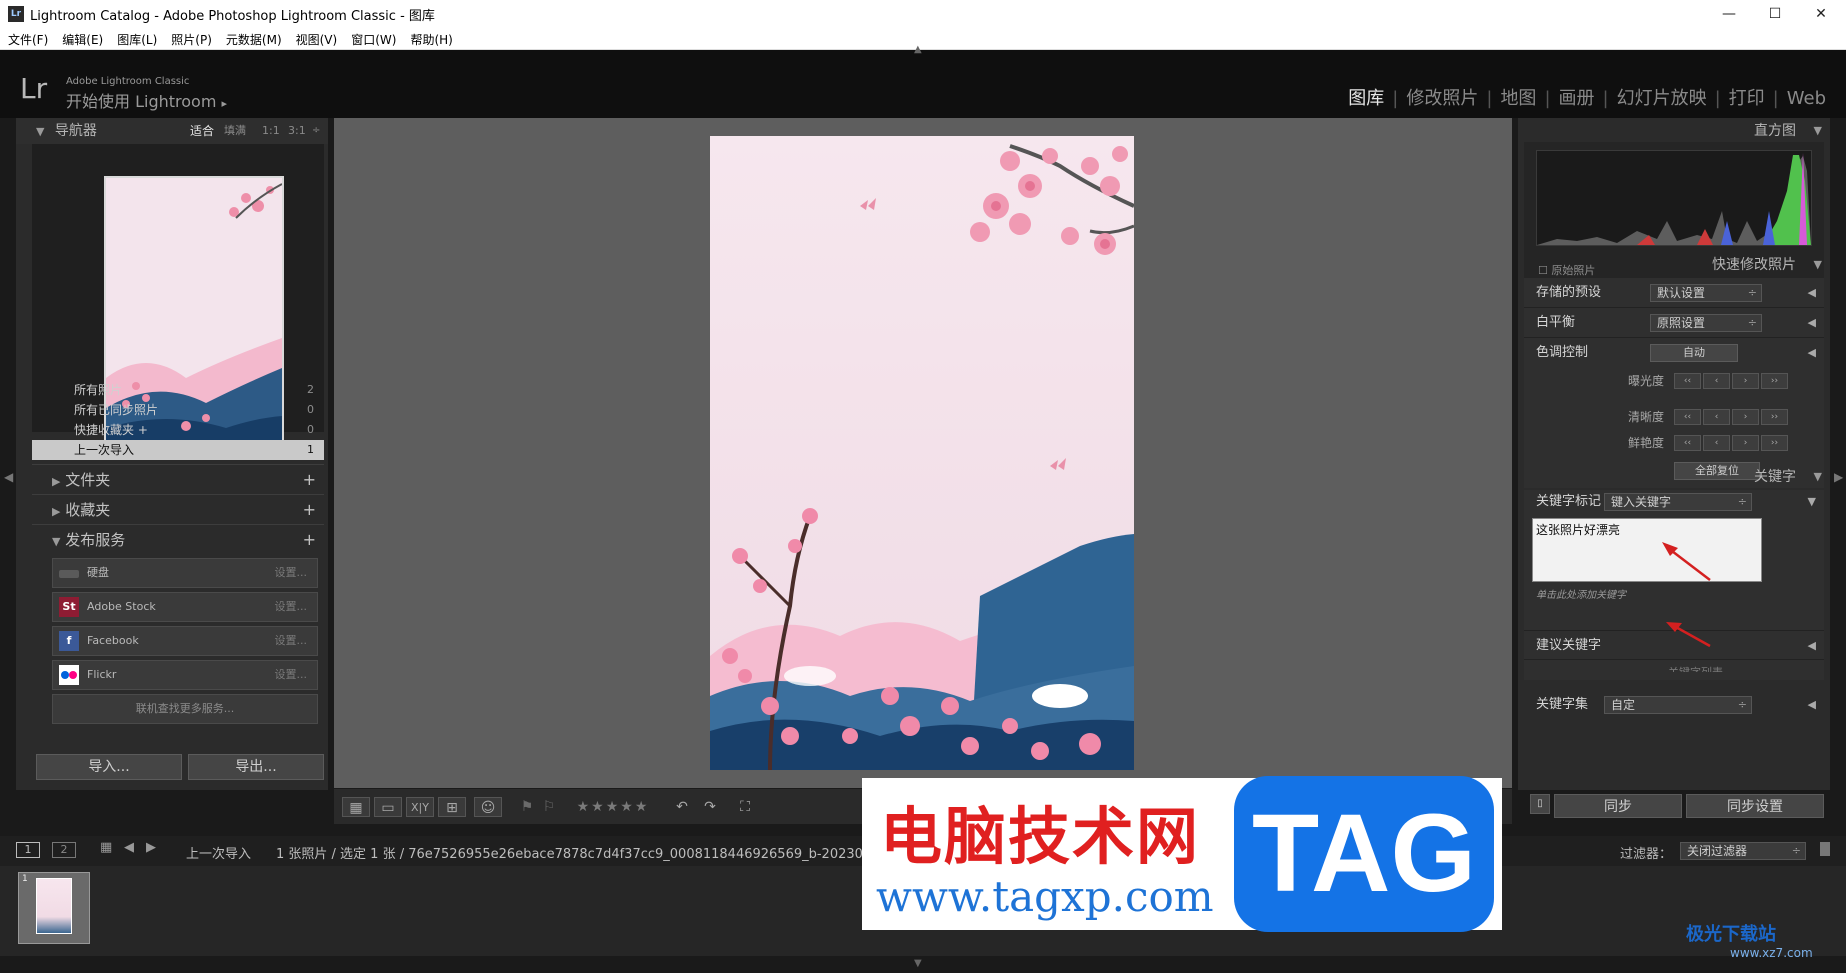  I want to click on menu-metadata: 元数据(M), so click(253, 38).